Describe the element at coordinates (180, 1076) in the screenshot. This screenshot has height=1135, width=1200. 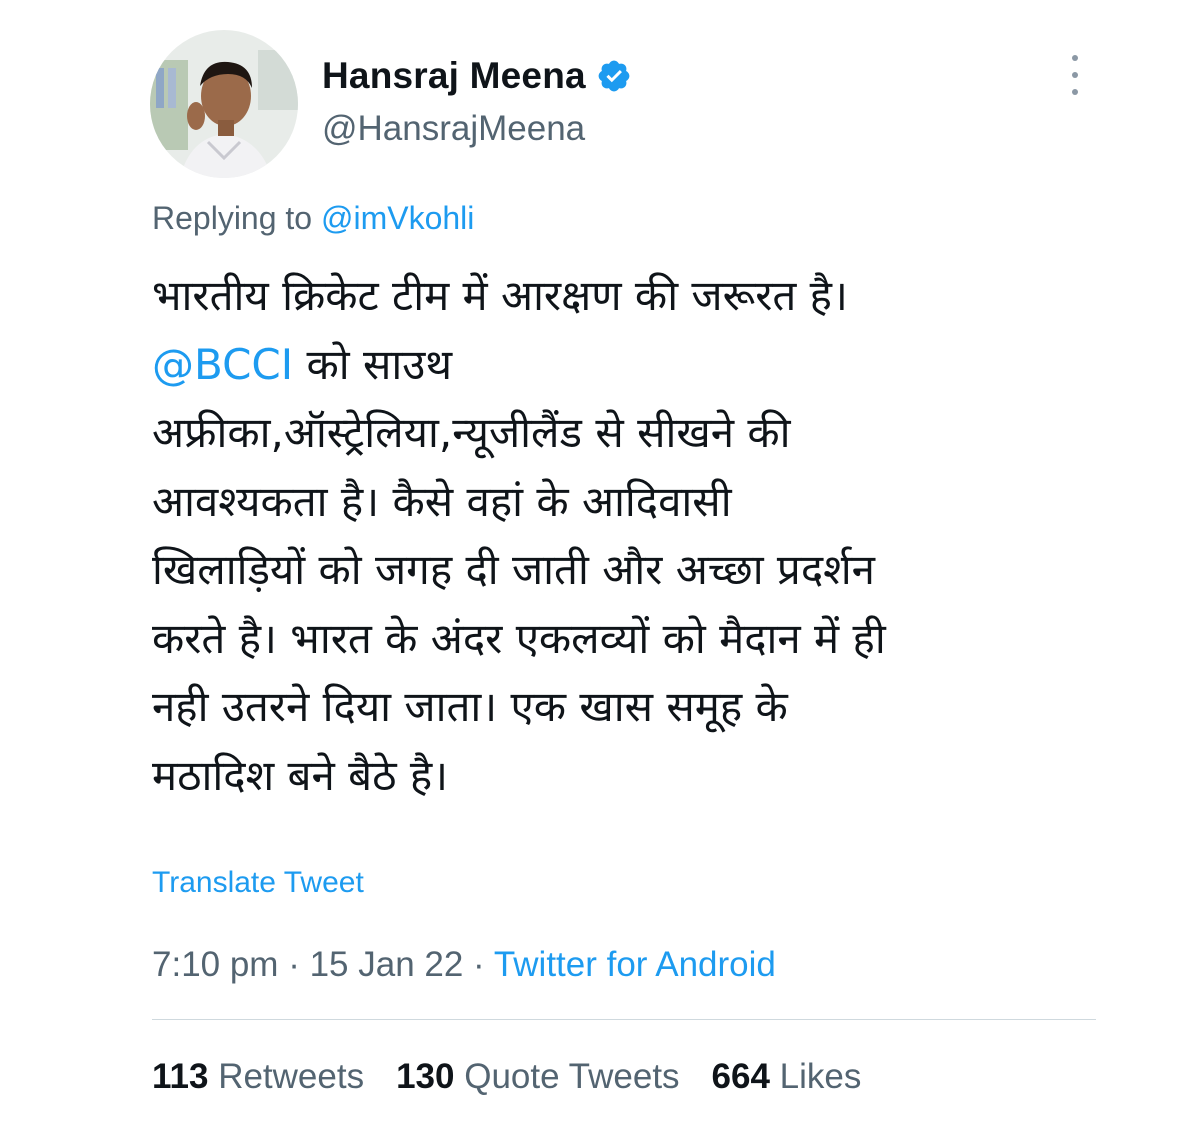
I see `retweets-count: 113` at that location.